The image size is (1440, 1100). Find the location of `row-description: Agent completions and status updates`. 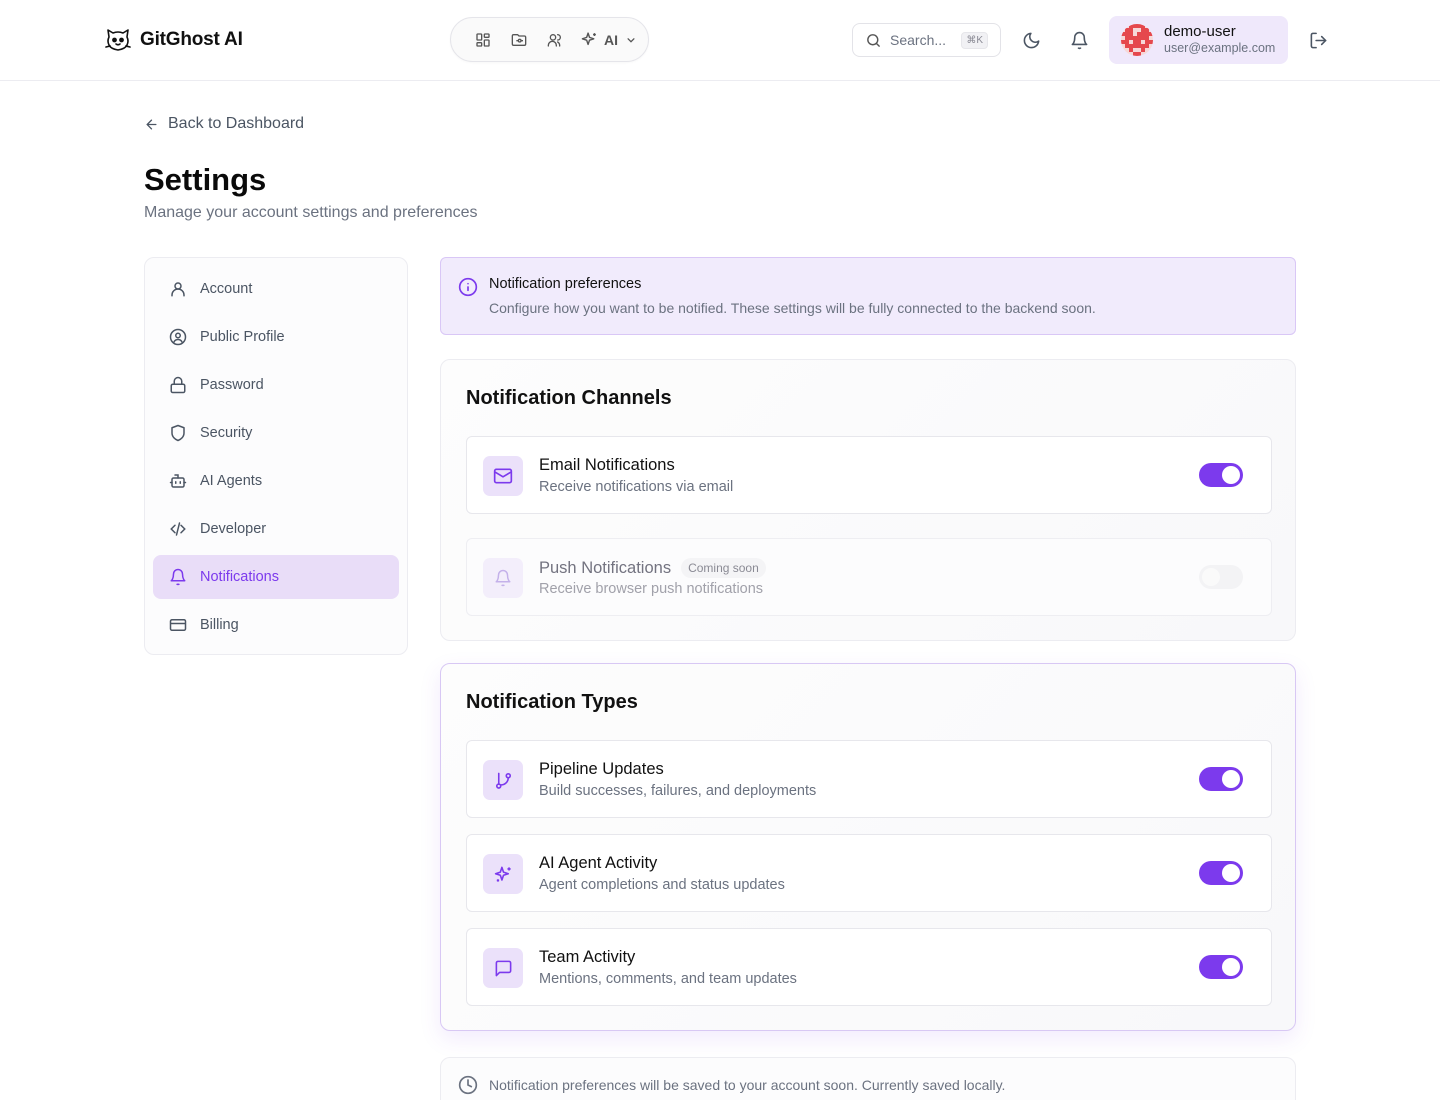

row-description: Agent completions and status updates is located at coordinates (662, 885).